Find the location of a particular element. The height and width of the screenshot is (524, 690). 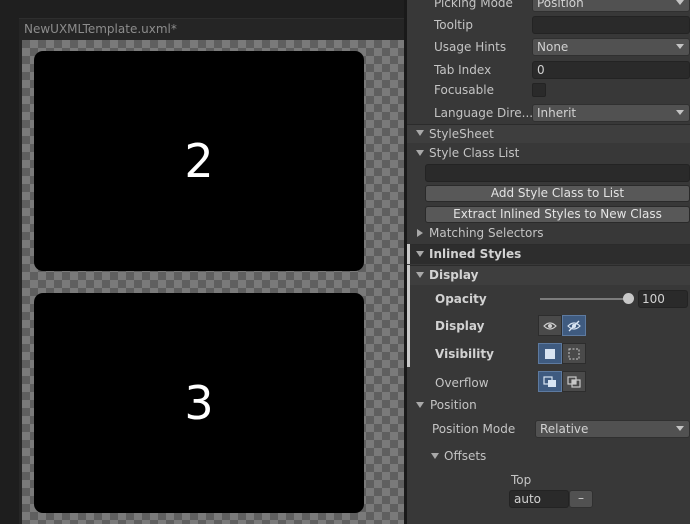

override-indicator is located at coordinates (408, 254).